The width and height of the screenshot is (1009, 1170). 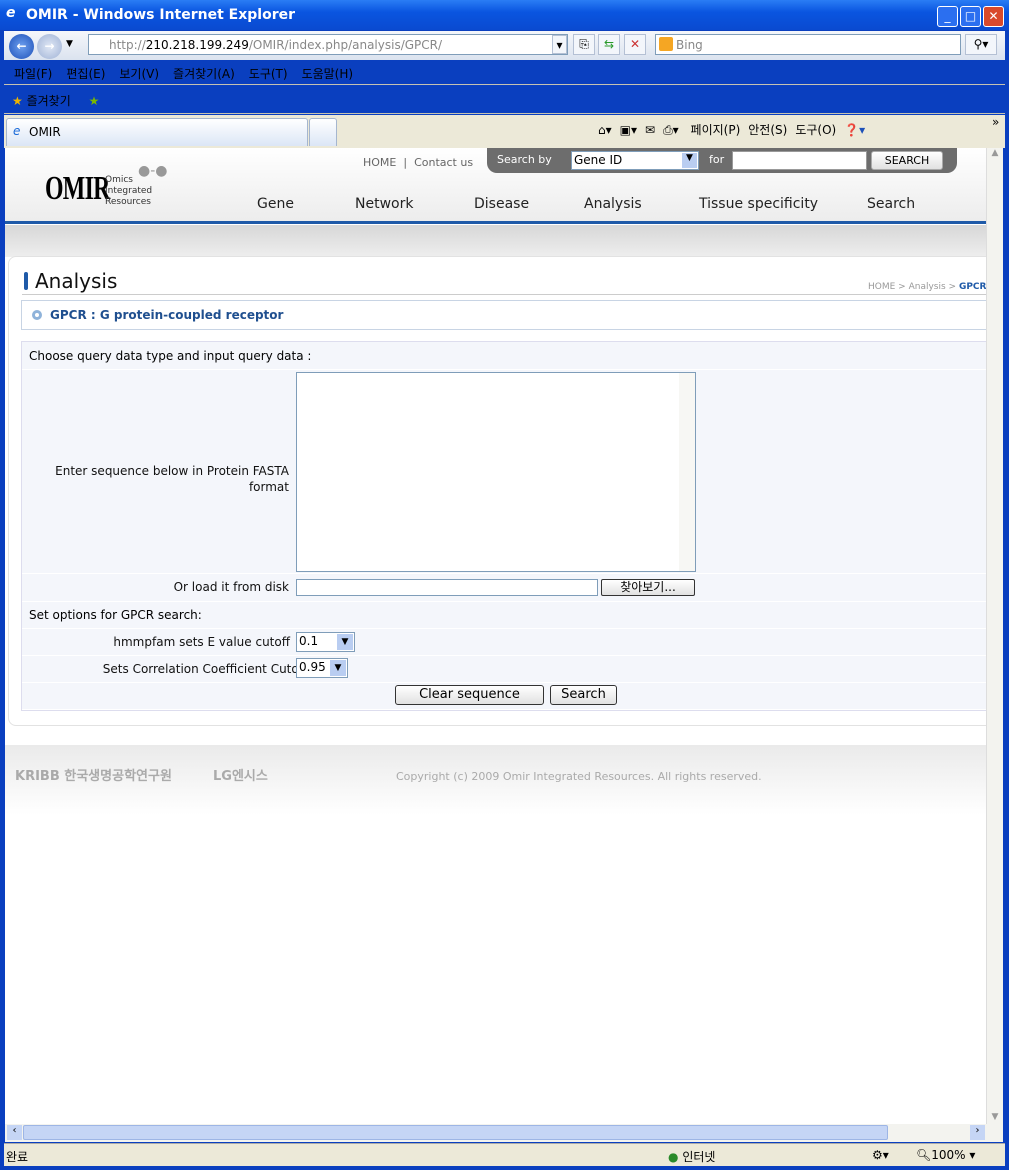 What do you see at coordinates (815, 130) in the screenshot?
I see `tools-menu: 도구(O)` at bounding box center [815, 130].